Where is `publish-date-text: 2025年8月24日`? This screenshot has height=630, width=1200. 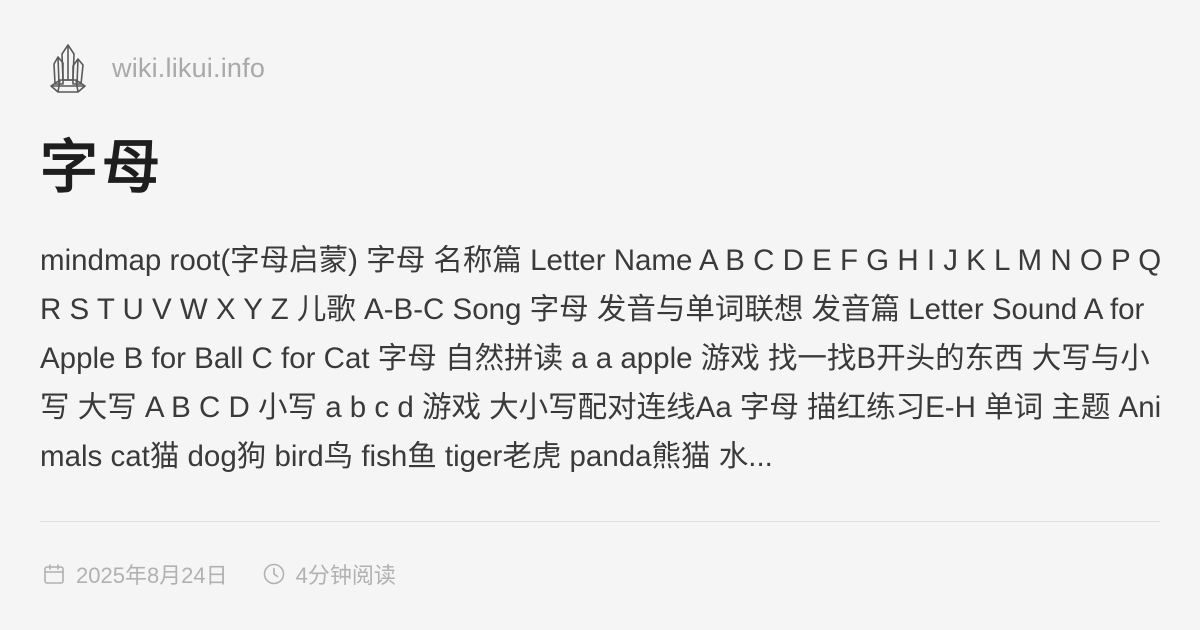 publish-date-text: 2025年8月24日 is located at coordinates (152, 575).